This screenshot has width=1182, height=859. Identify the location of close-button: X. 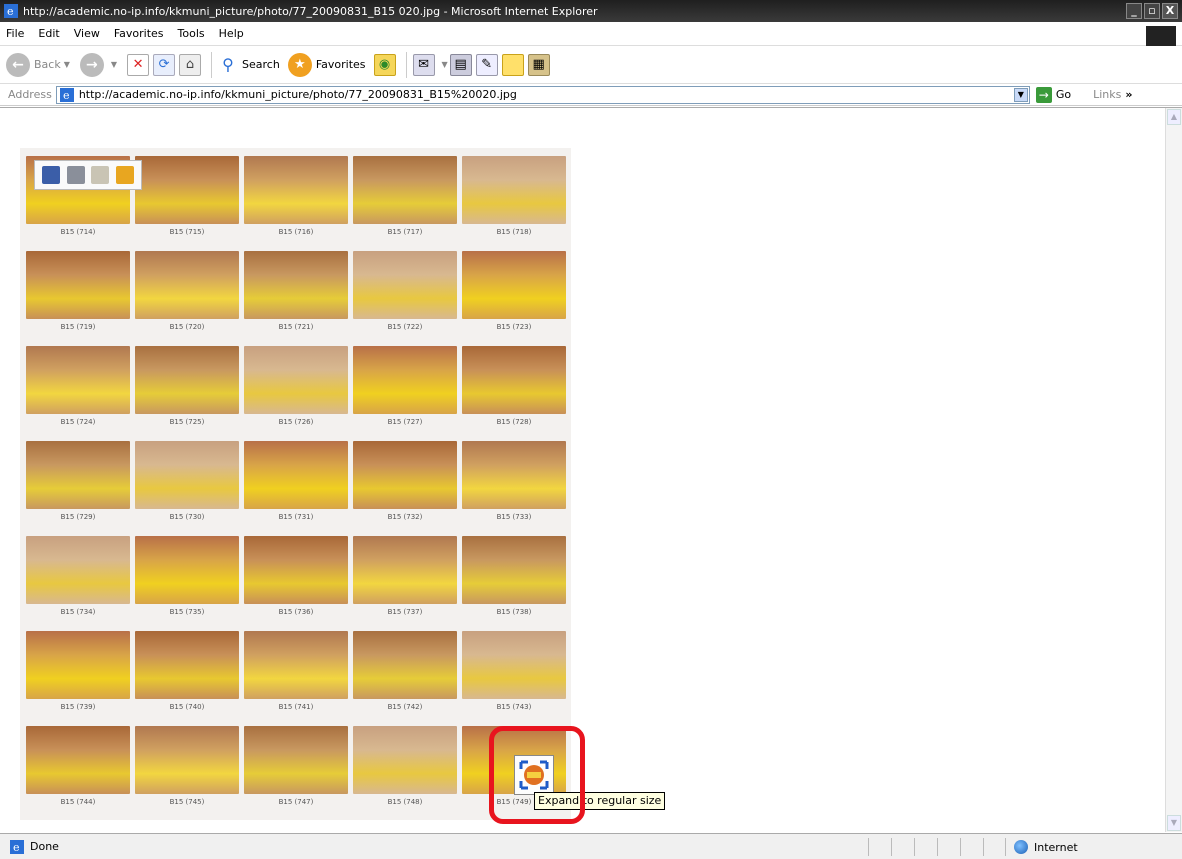
(1170, 11).